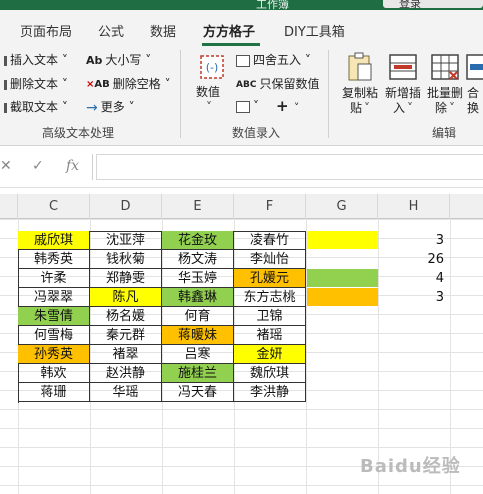  Describe the element at coordinates (270, 297) in the screenshot. I see `table-cell: 东方志桃` at that location.